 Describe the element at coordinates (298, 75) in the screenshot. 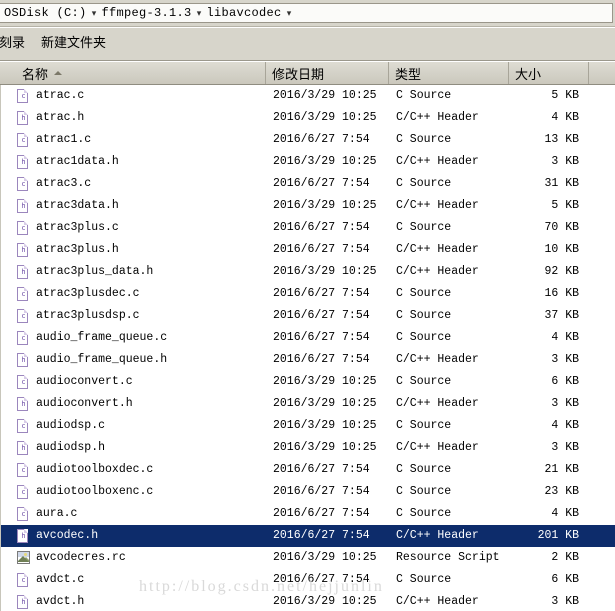

I see `column-header-date-label: 修改日期` at that location.